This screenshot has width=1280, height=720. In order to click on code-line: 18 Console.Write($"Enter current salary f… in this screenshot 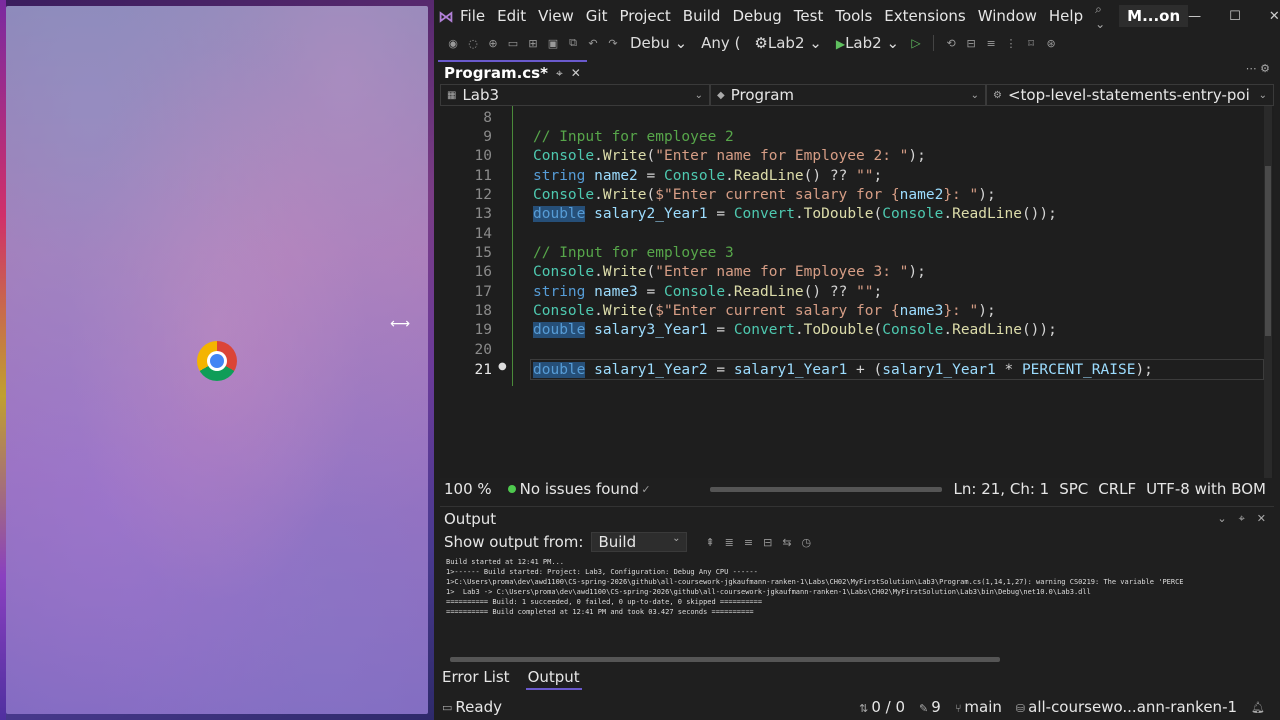, I will do `click(735, 310)`.